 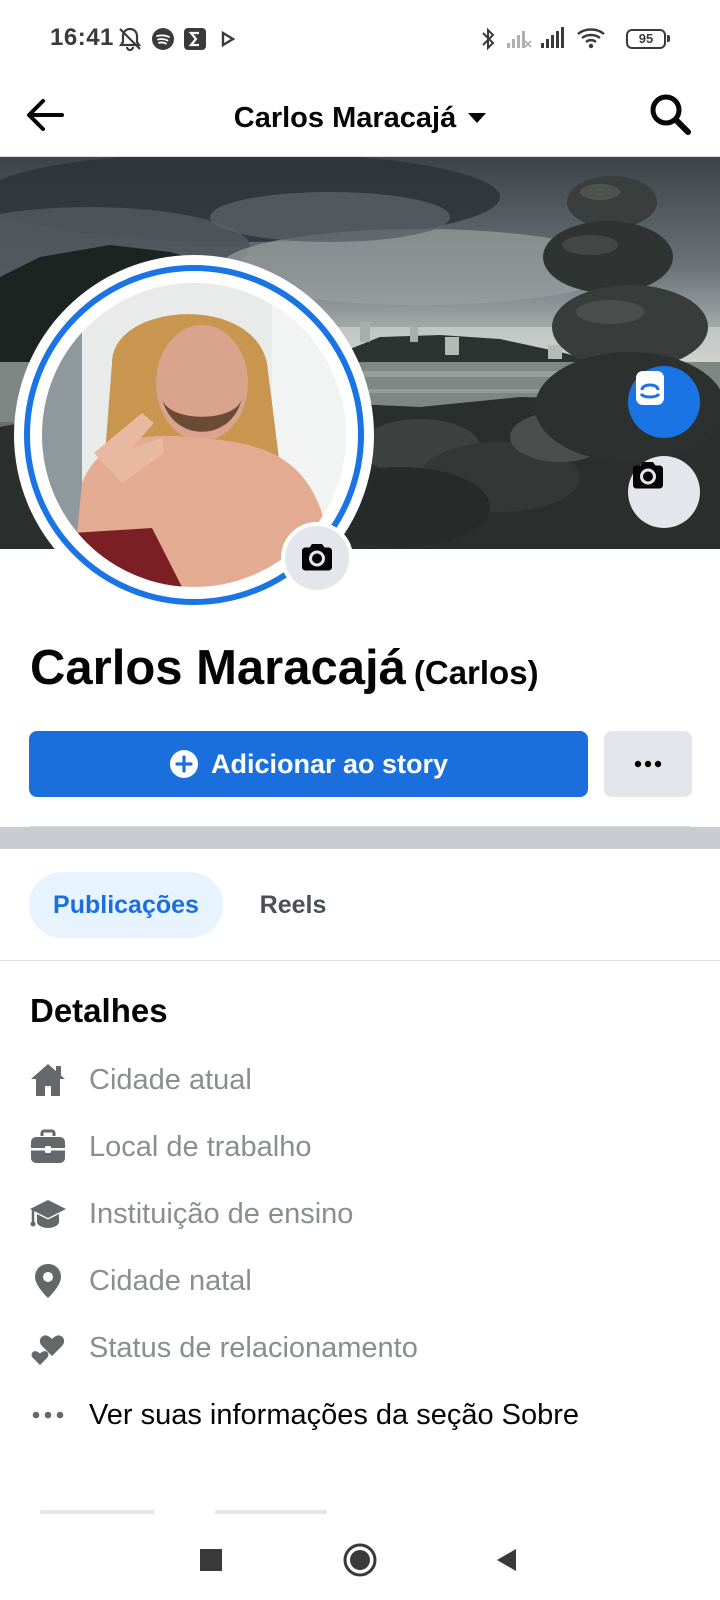 I want to click on add-to-story-button: Adicionar ao story, so click(x=308, y=764).